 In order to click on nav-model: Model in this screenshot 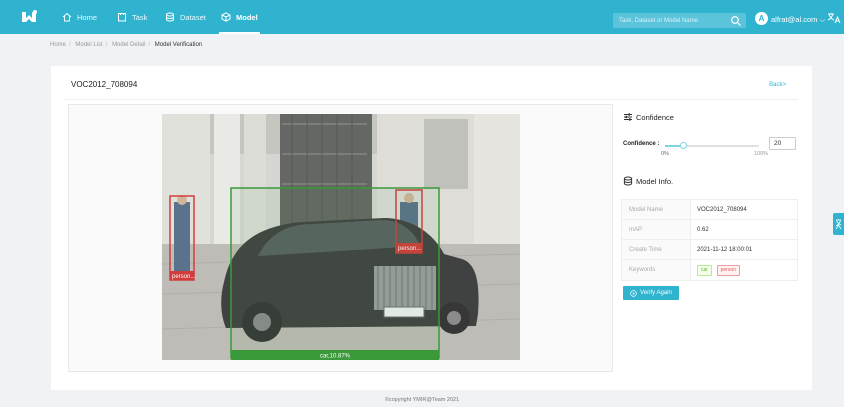, I will do `click(239, 17)`.